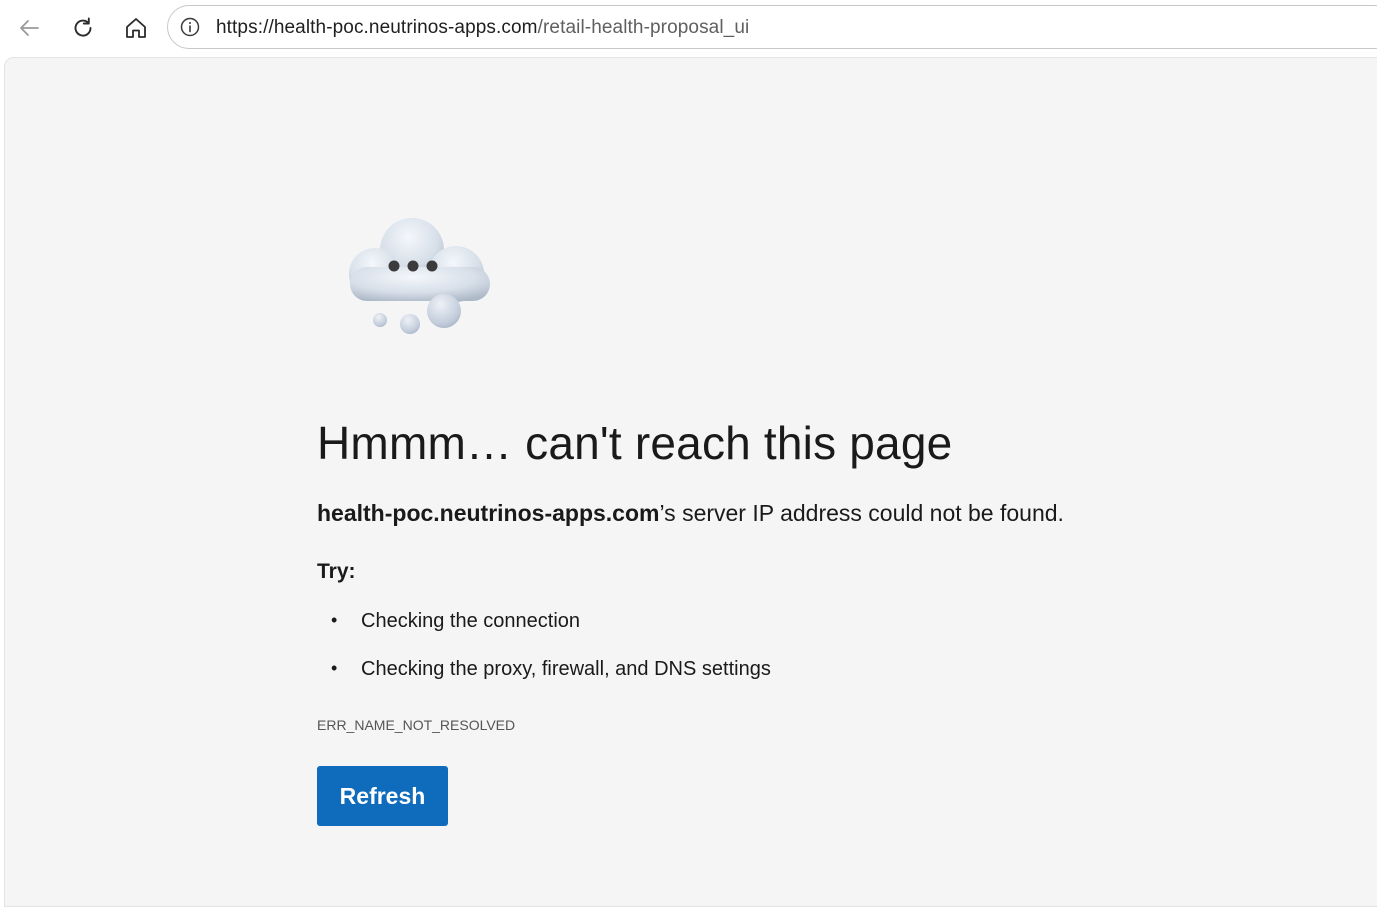  What do you see at coordinates (336, 571) in the screenshot?
I see `try-label: Try:` at bounding box center [336, 571].